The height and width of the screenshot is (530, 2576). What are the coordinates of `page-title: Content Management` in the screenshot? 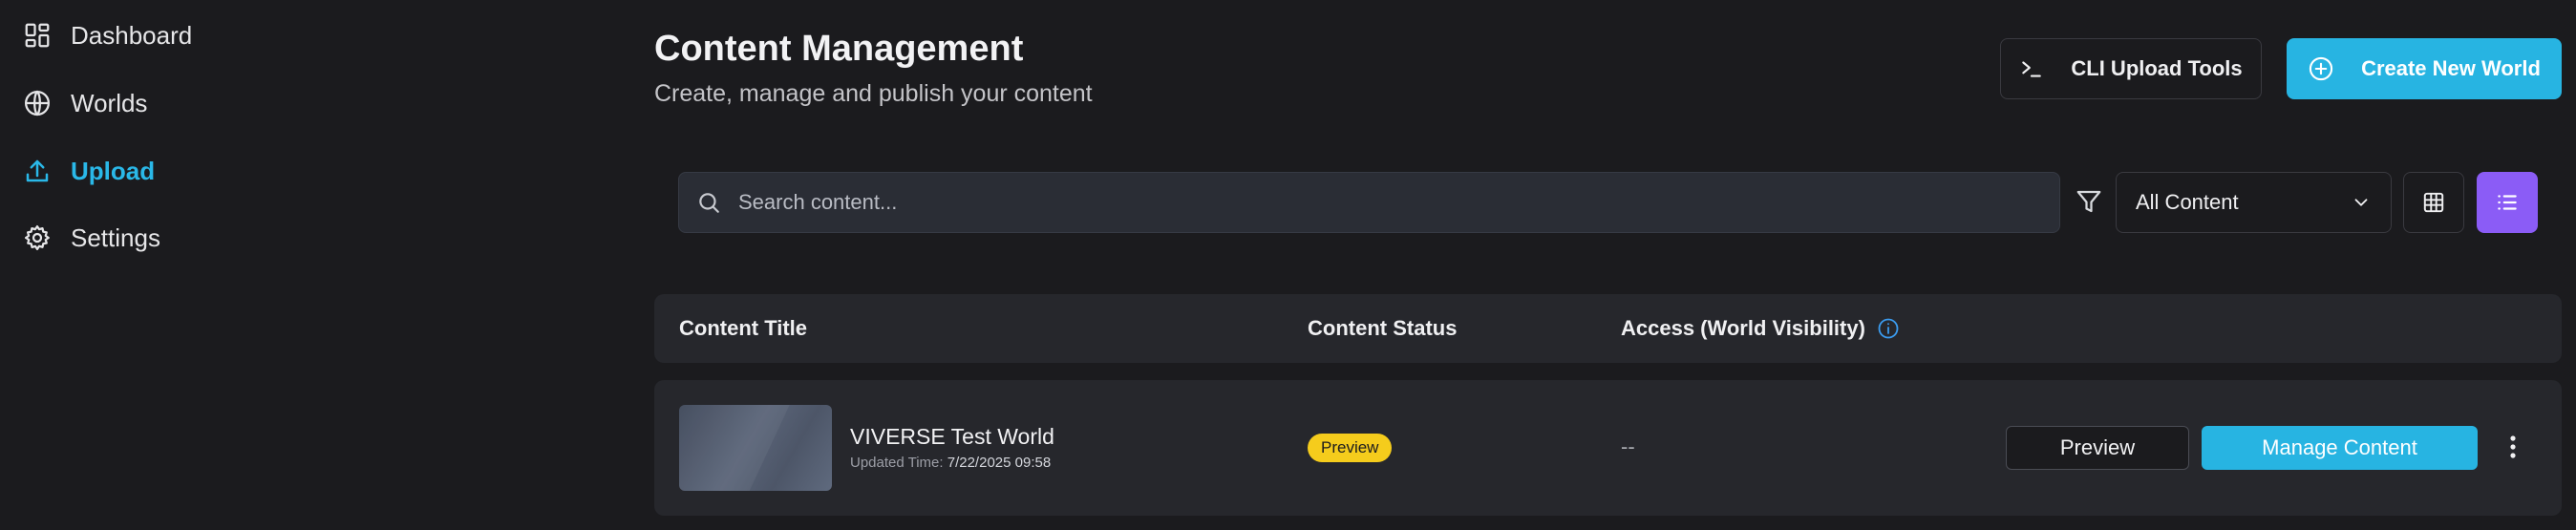 It's located at (839, 49).